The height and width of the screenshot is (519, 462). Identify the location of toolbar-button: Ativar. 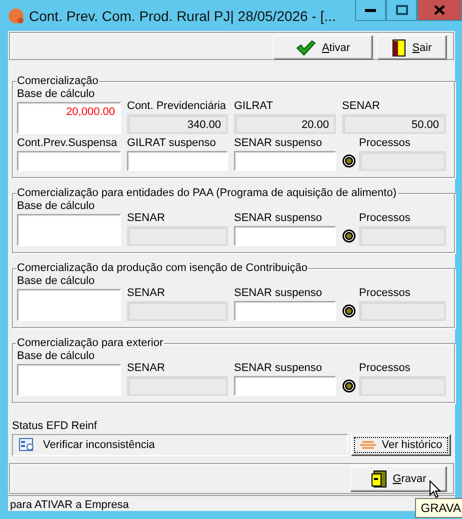
(323, 47).